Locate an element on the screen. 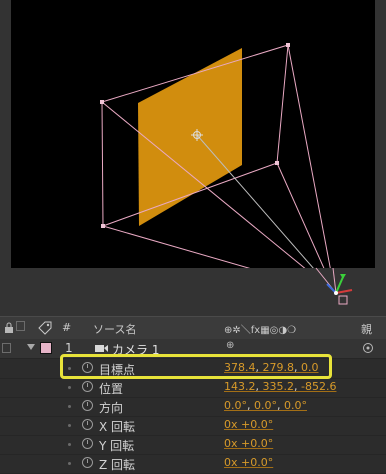  property-row-position: 位置 143.2, 335.2, -852.6 is located at coordinates (193, 388).